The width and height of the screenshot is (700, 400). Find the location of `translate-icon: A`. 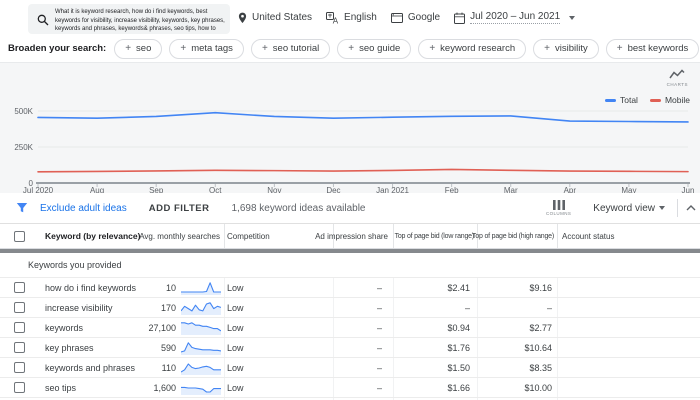

translate-icon: A is located at coordinates (332, 17).